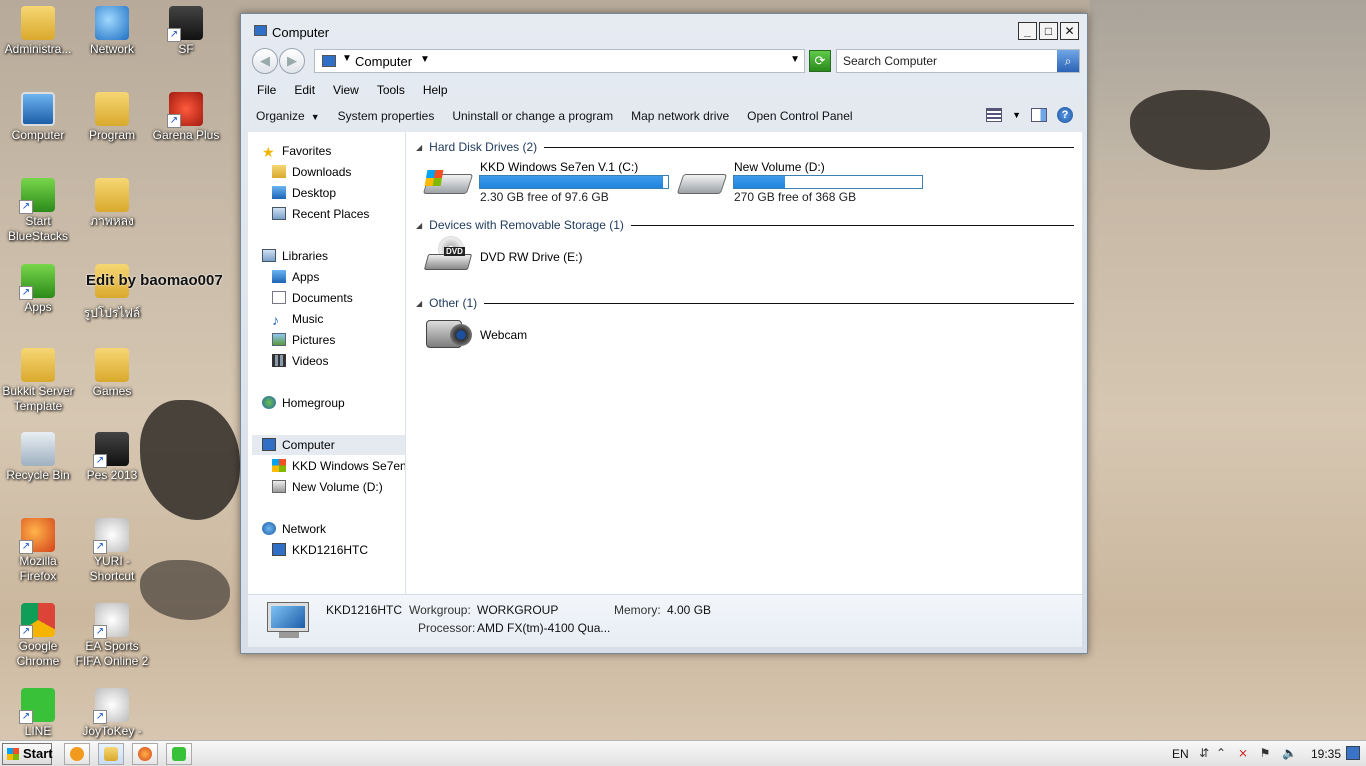 This screenshot has height=766, width=1366. Describe the element at coordinates (526, 334) in the screenshot. I see `device-webcam: Webcam` at that location.